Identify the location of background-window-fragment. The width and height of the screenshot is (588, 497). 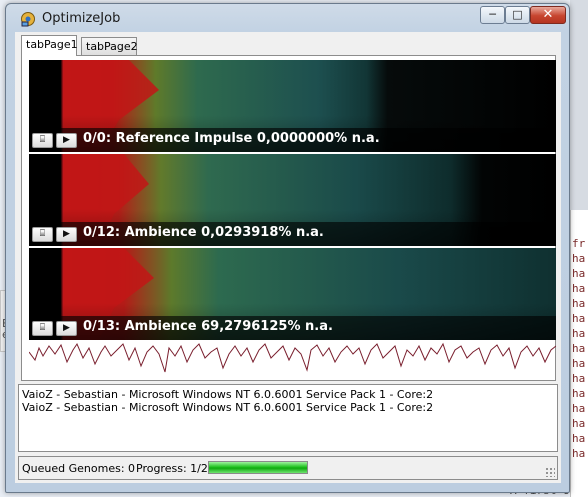
(579, 105).